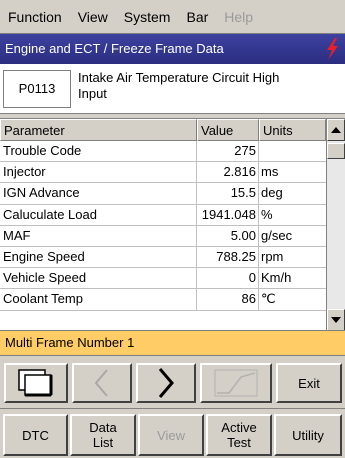  I want to click on tab-view: View, so click(171, 435).